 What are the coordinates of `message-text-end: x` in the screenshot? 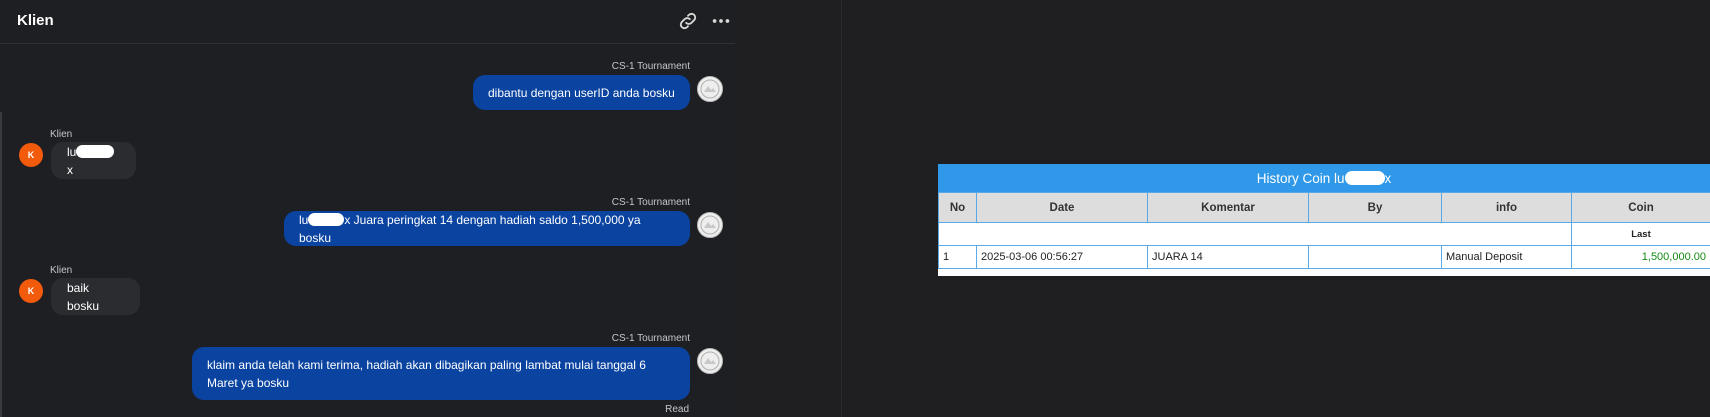 It's located at (70, 169).